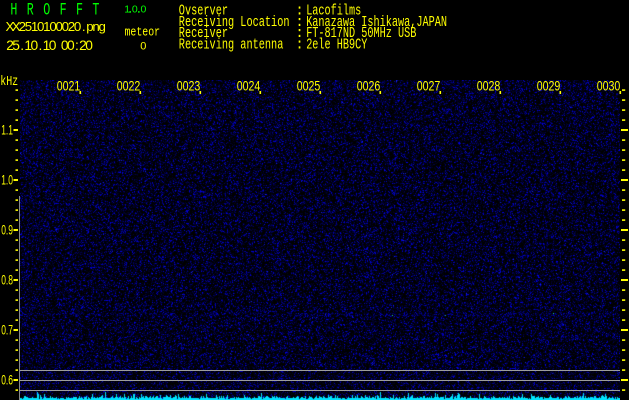 This screenshot has width=629, height=400. Describe the element at coordinates (129, 86) in the screenshot. I see `svg-text: 0022` at that location.